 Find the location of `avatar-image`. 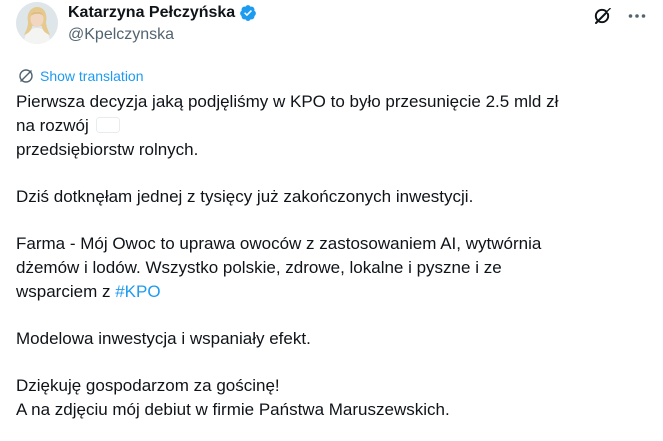

avatar-image is located at coordinates (37, 23).